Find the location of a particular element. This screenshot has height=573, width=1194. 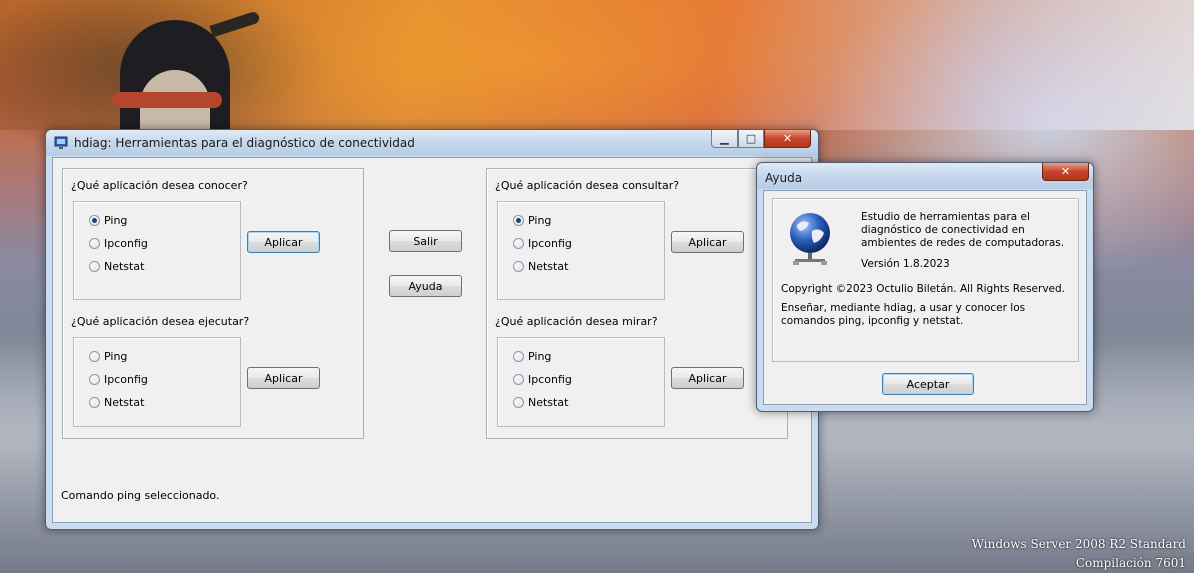

radio-consultar-netstat: Netstat is located at coordinates (540, 266).